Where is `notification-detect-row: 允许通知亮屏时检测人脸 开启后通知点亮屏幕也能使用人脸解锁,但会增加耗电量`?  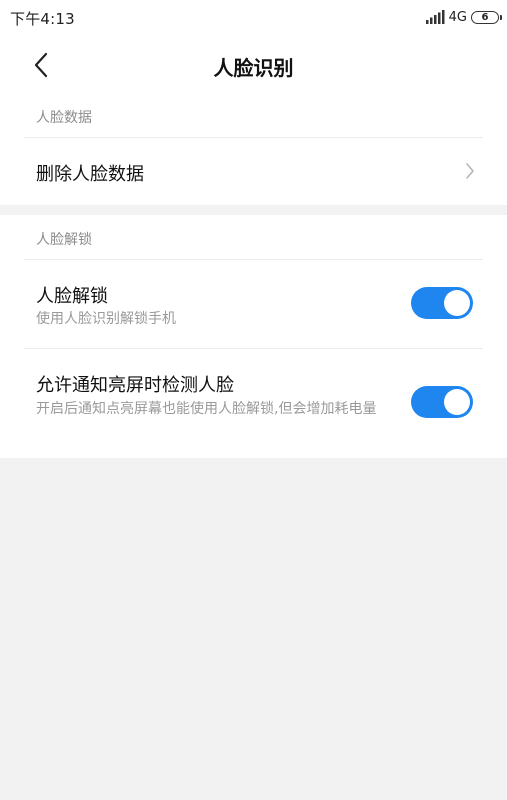
notification-detect-row: 允许通知亮屏时检测人脸 开启后通知点亮屏幕也能使用人脸解锁,但会增加耗电量 is located at coordinates (253, 403).